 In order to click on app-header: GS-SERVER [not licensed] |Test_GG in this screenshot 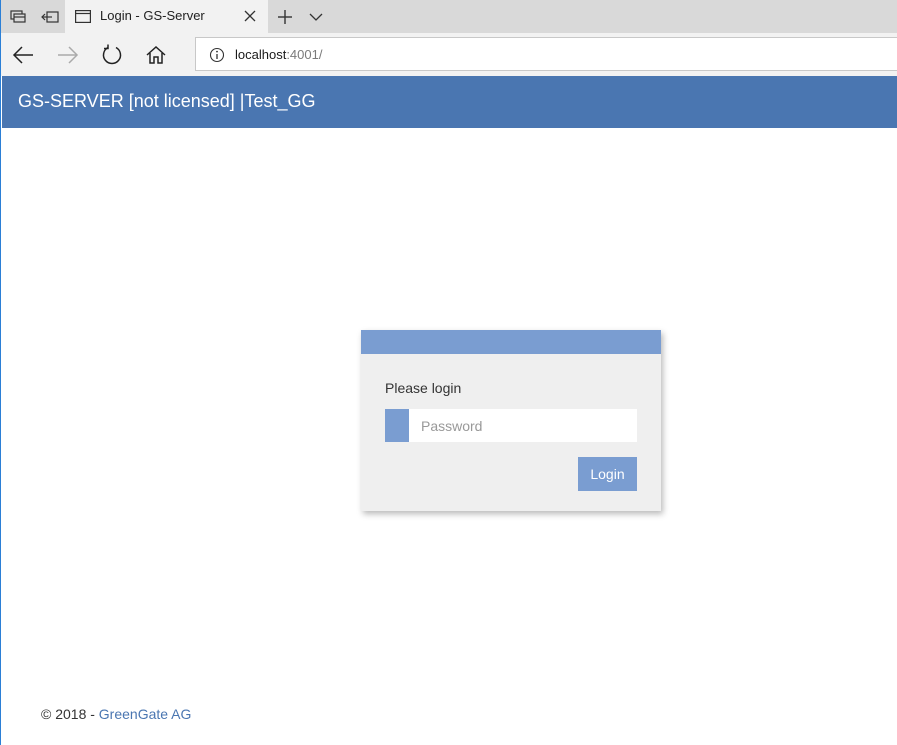, I will do `click(449, 102)`.